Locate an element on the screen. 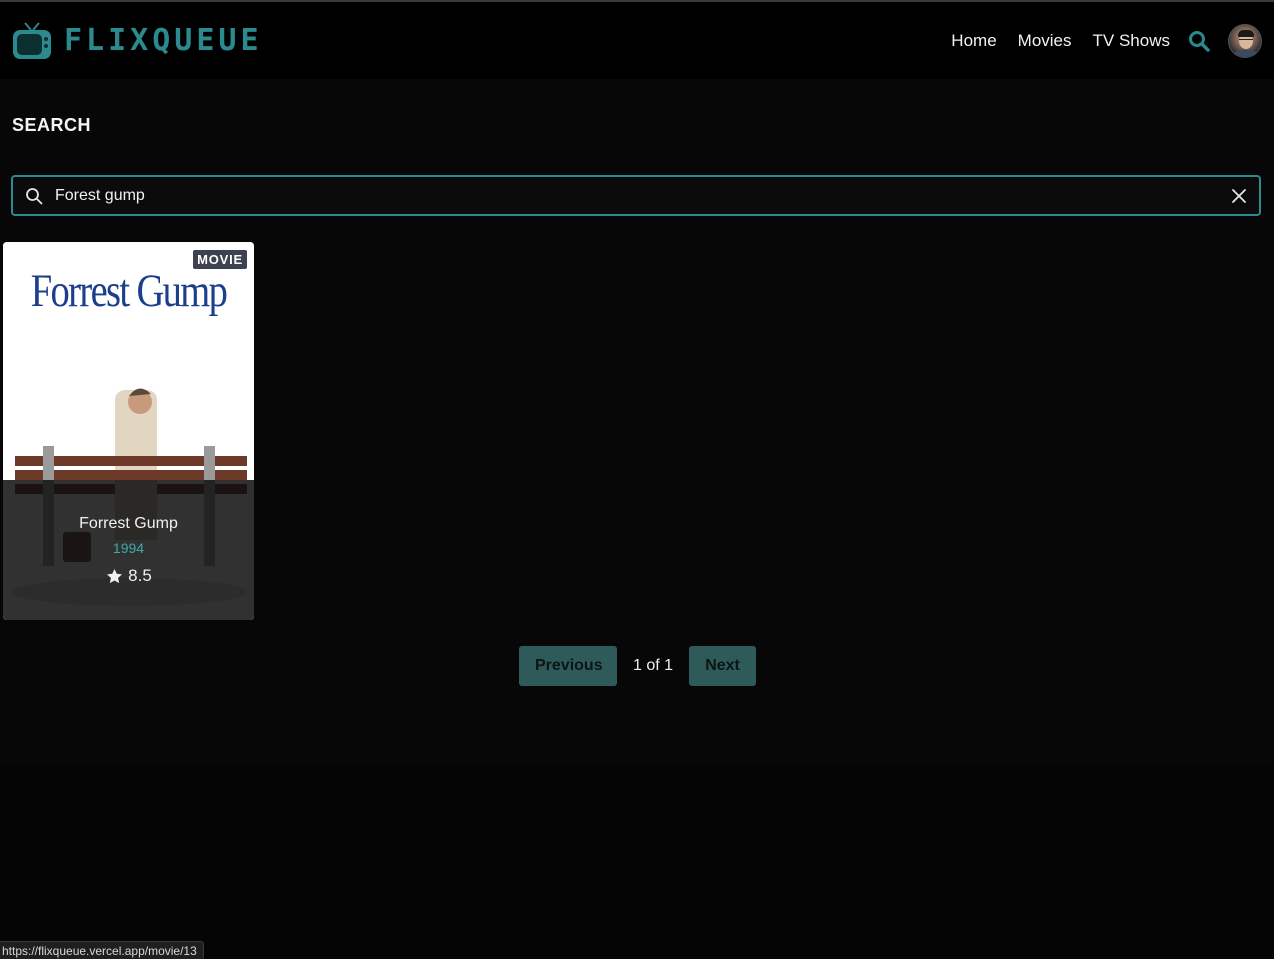 This screenshot has height=959, width=1274. nav-home-link: Home is located at coordinates (973, 41).